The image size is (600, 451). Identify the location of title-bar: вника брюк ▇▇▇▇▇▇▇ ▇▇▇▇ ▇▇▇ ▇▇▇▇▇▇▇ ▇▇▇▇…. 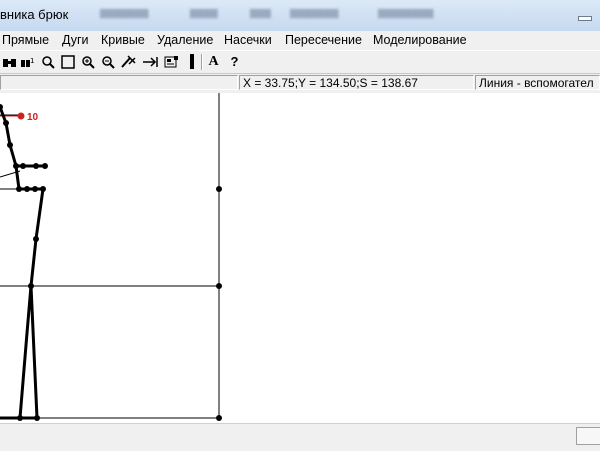
(300, 16).